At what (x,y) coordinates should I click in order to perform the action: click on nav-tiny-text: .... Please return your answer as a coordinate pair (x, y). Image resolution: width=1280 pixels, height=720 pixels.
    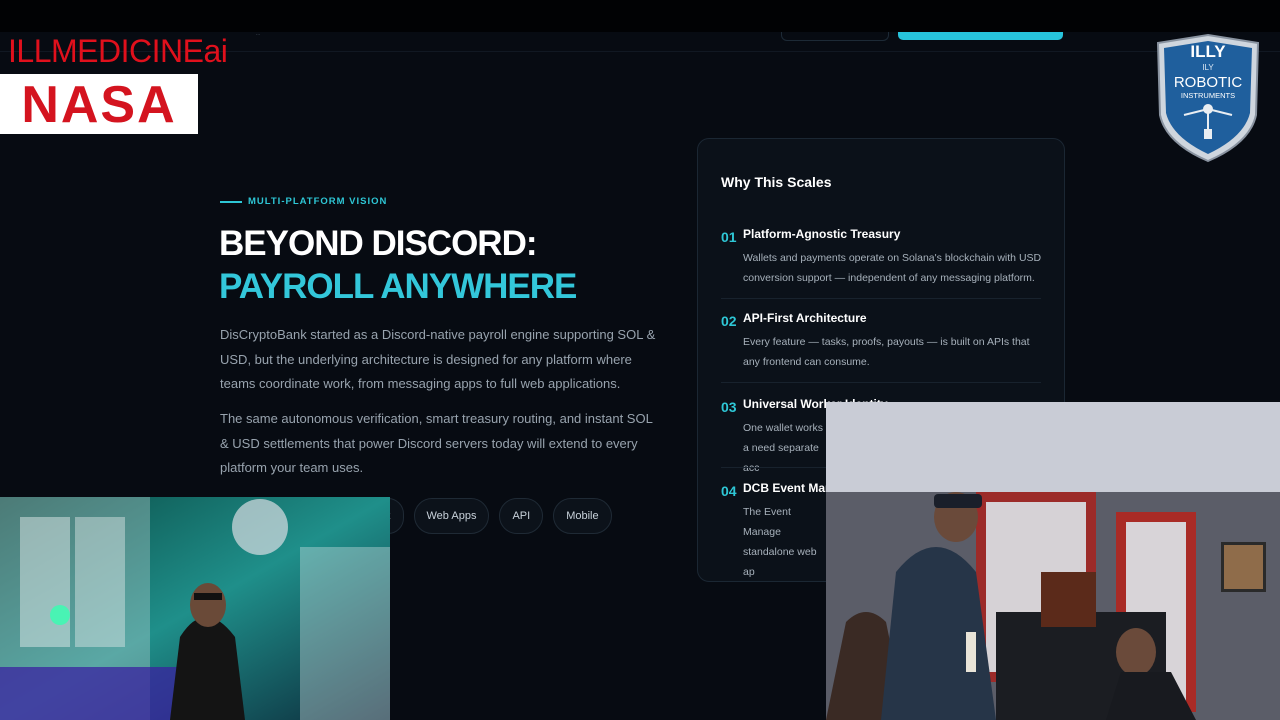
    Looking at the image, I should click on (258, 34).